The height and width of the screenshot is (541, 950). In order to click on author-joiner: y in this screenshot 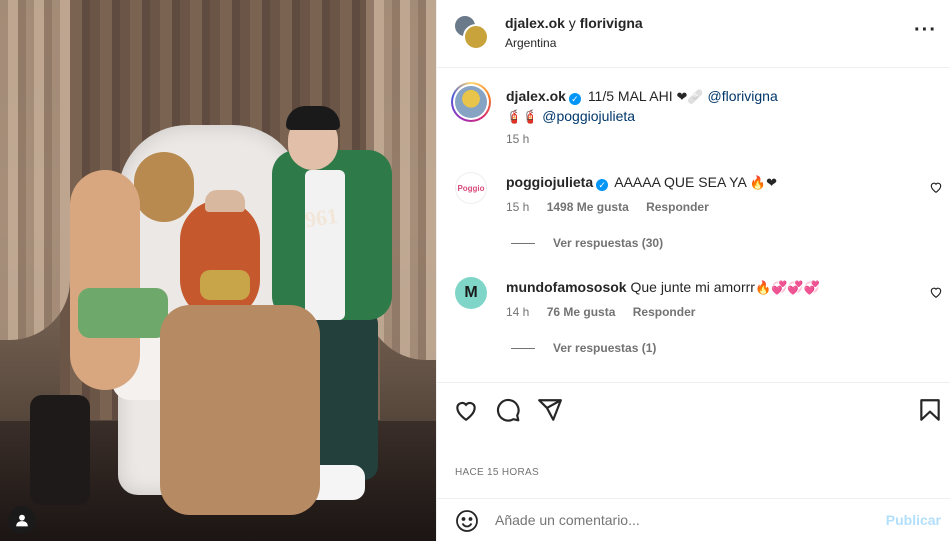, I will do `click(572, 23)`.